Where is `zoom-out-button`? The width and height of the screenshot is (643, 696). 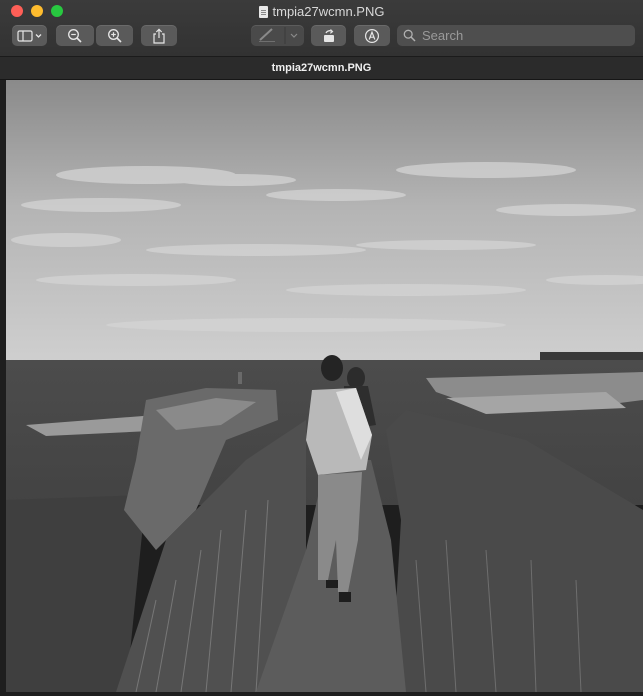
zoom-out-button is located at coordinates (75, 35).